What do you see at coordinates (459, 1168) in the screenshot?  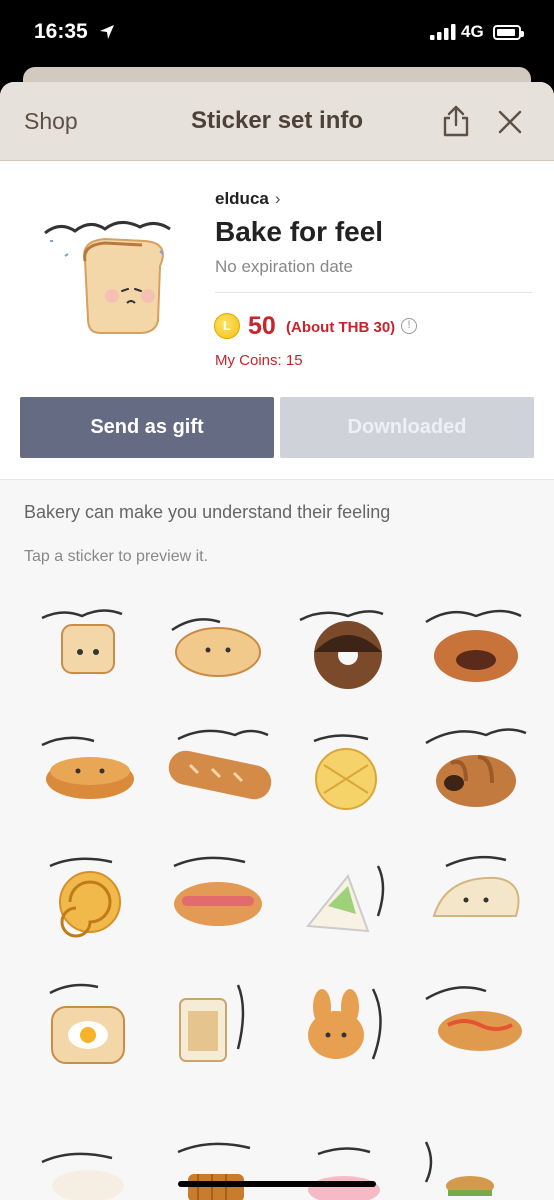 I see `sticker-burger-image` at bounding box center [459, 1168].